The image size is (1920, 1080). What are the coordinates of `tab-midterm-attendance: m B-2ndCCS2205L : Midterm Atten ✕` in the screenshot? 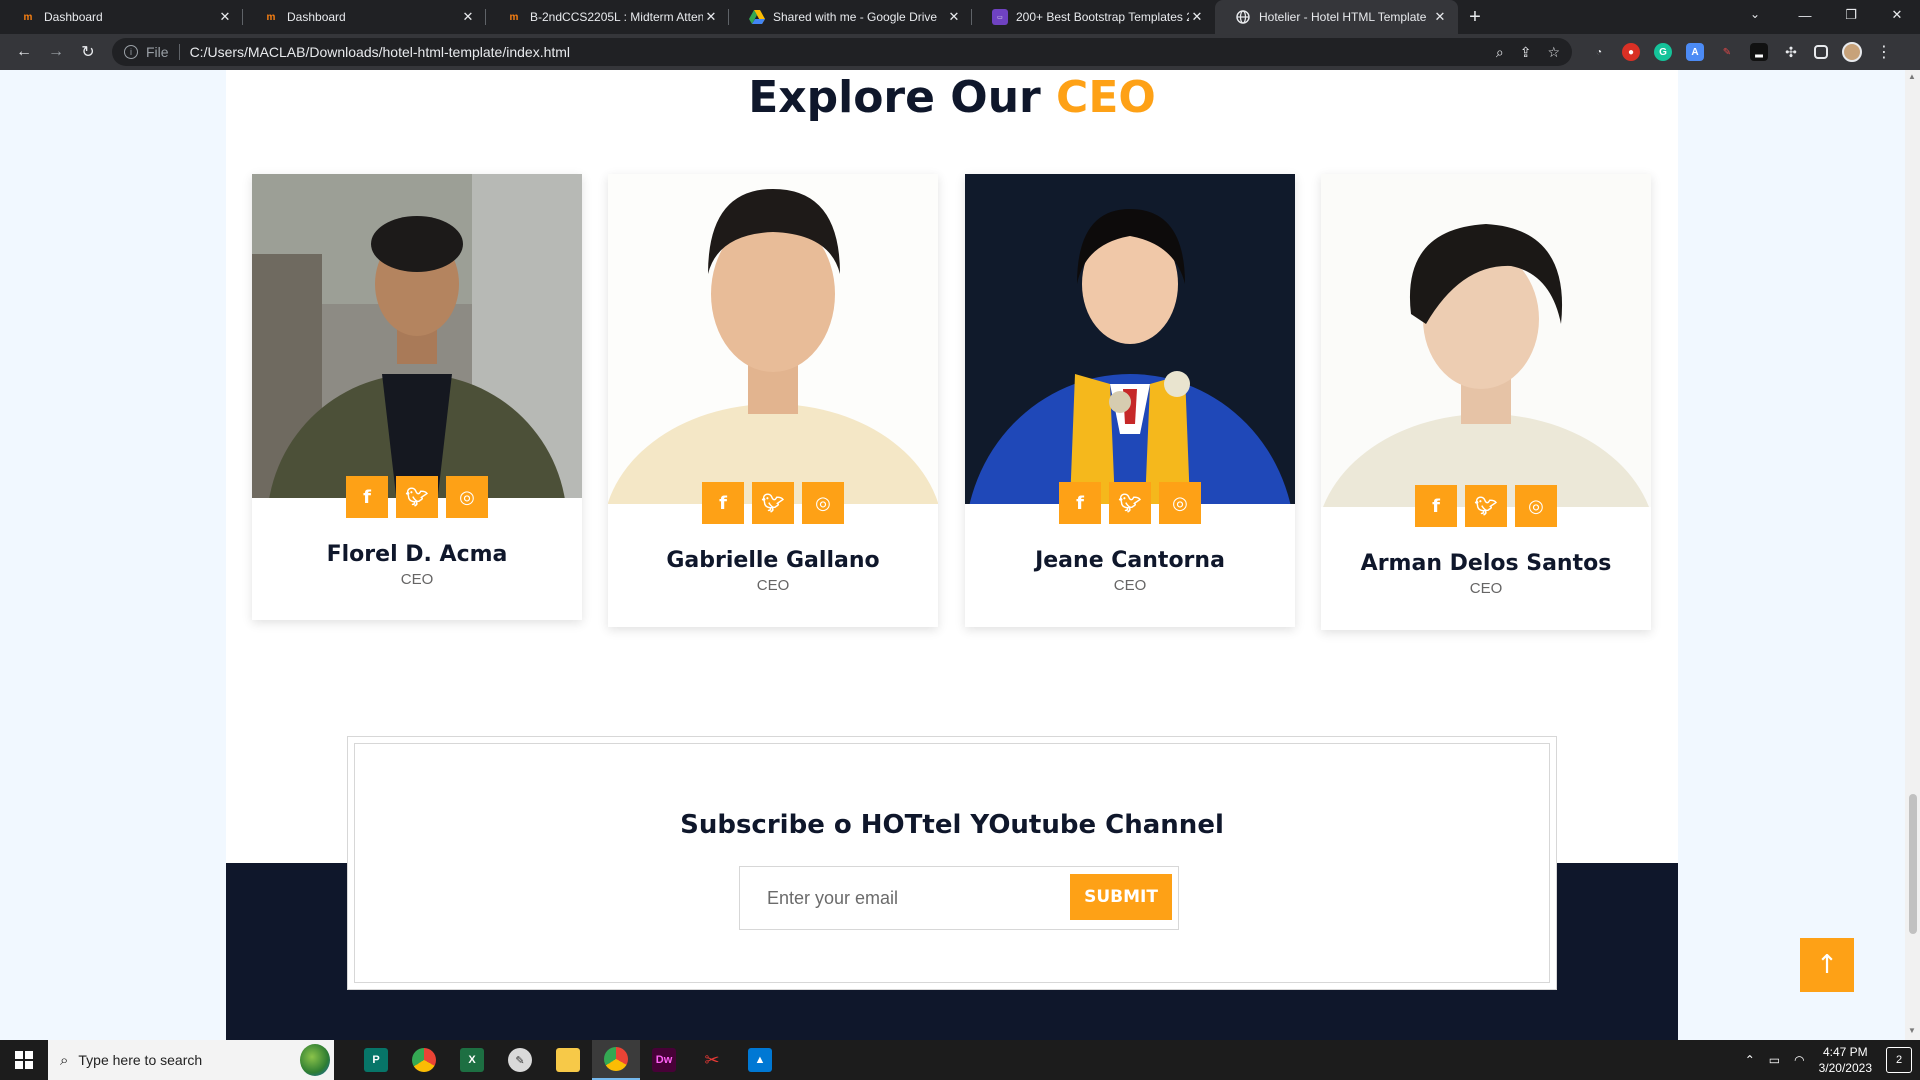 It's located at (607, 17).